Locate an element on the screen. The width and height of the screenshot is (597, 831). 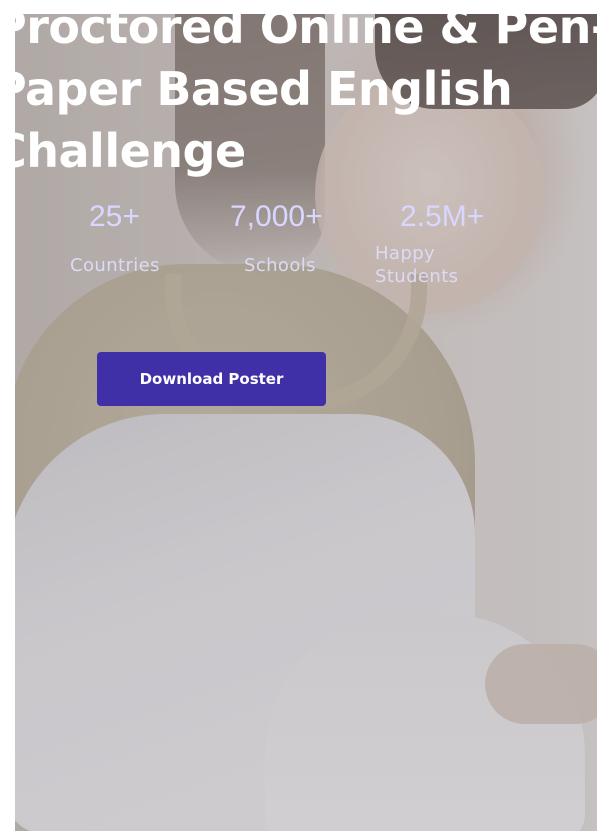
download-poster-button: Download Poster is located at coordinates (211, 379).